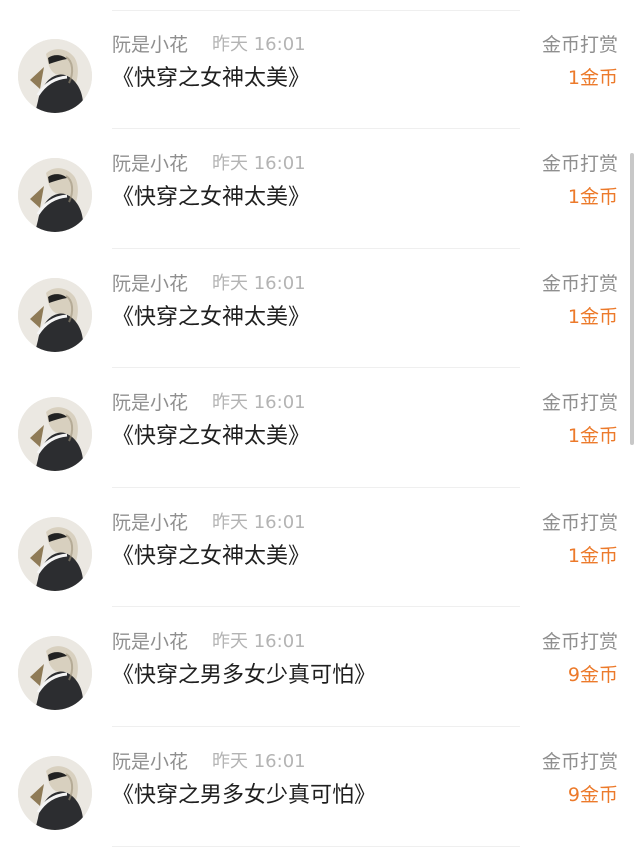  I want to click on bottom-divider, so click(316, 846).